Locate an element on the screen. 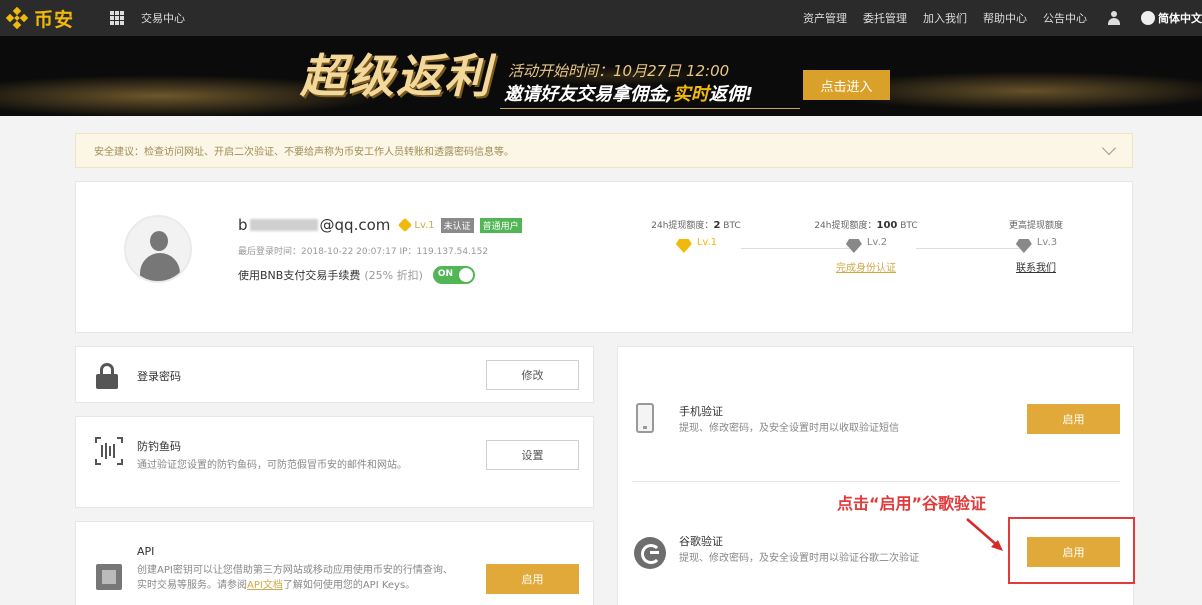 The image size is (1202, 605). anti-phishing-code-icon is located at coordinates (109, 451).